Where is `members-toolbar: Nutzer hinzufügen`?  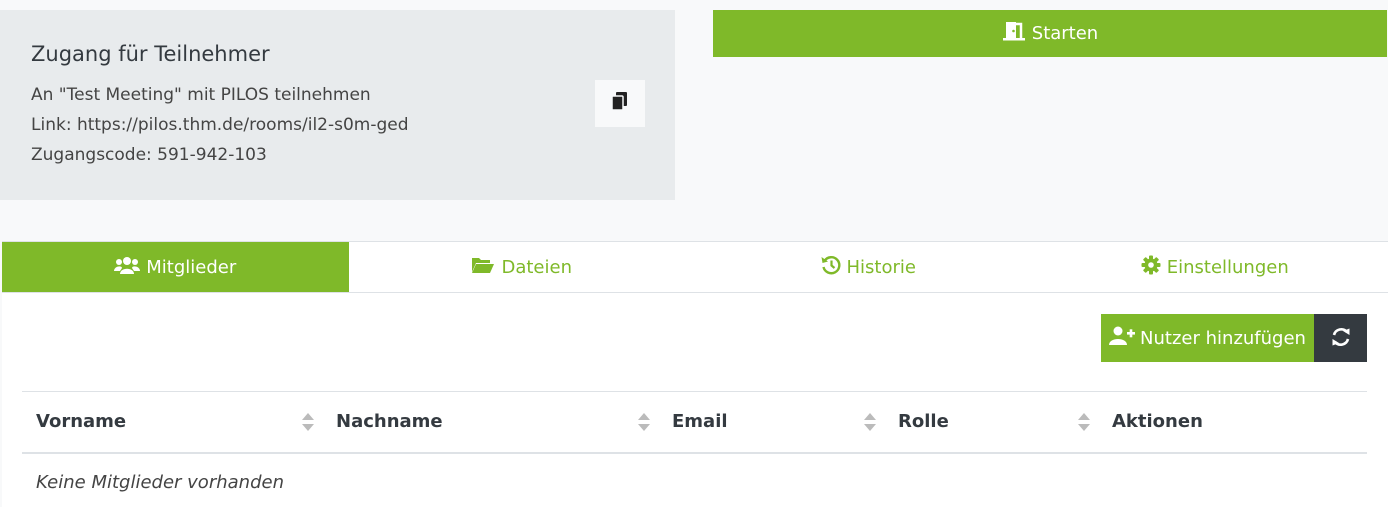 members-toolbar: Nutzer hinzufügen is located at coordinates (1234, 338).